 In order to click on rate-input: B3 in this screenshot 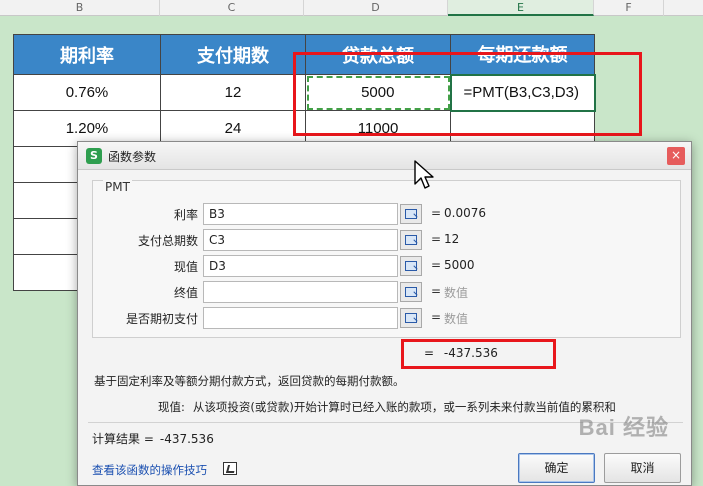, I will do `click(300, 214)`.